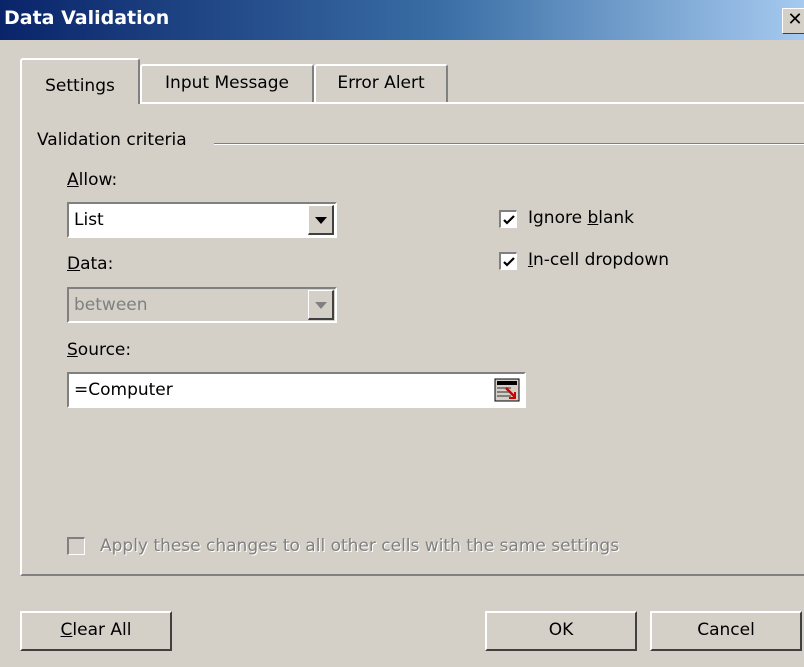  Describe the element at coordinates (296, 390) in the screenshot. I see `source-input: =Computer` at that location.